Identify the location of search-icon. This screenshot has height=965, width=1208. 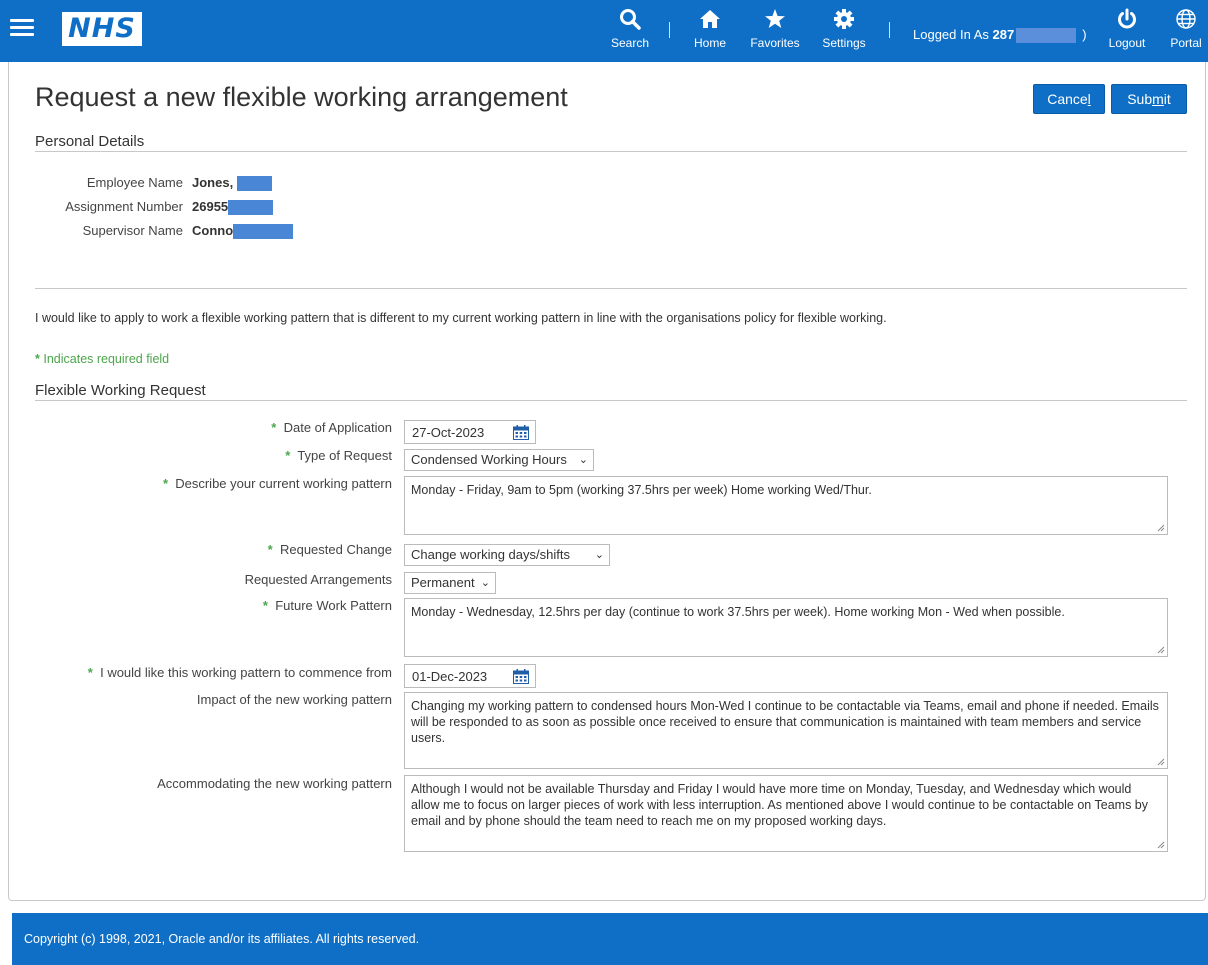
(630, 21).